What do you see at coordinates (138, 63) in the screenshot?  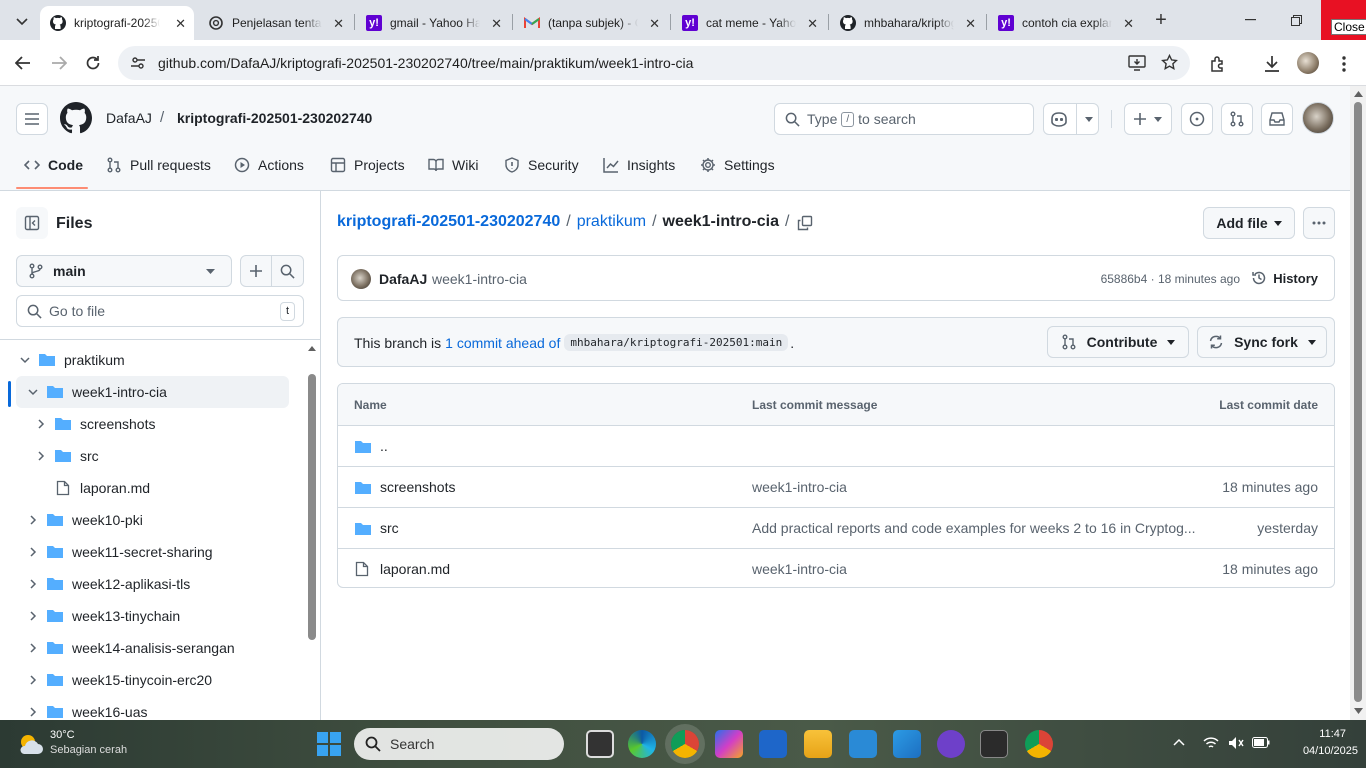 I see `site-info-icon` at bounding box center [138, 63].